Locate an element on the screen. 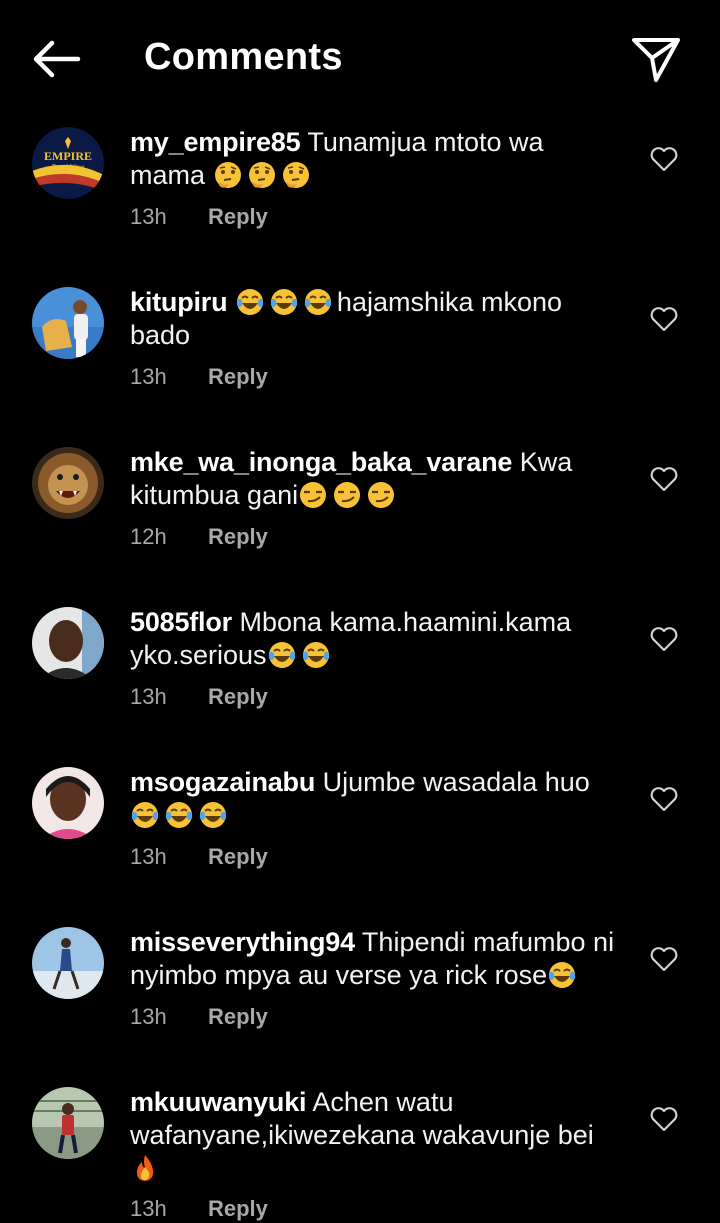 This screenshot has height=1223, width=720. arrow-left-icon is located at coordinates (57, 59).